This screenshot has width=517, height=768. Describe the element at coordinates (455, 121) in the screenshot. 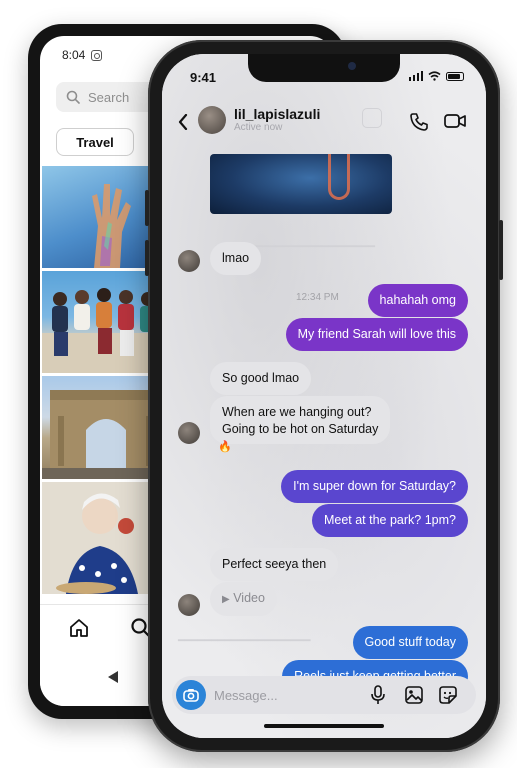

I see `video-call-icon` at that location.